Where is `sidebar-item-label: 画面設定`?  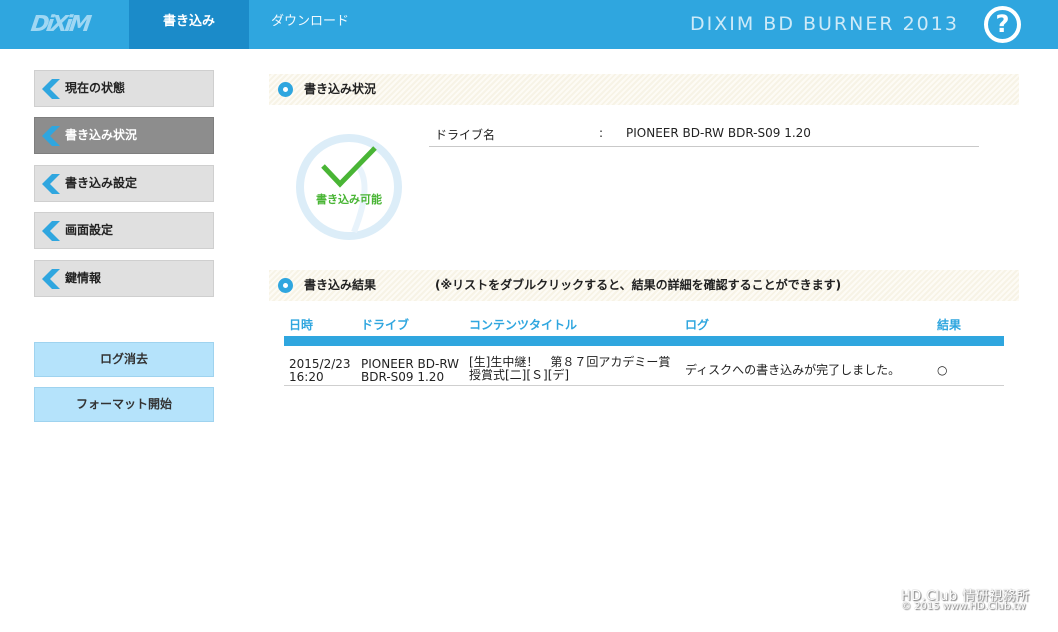
sidebar-item-label: 画面設定 is located at coordinates (89, 230).